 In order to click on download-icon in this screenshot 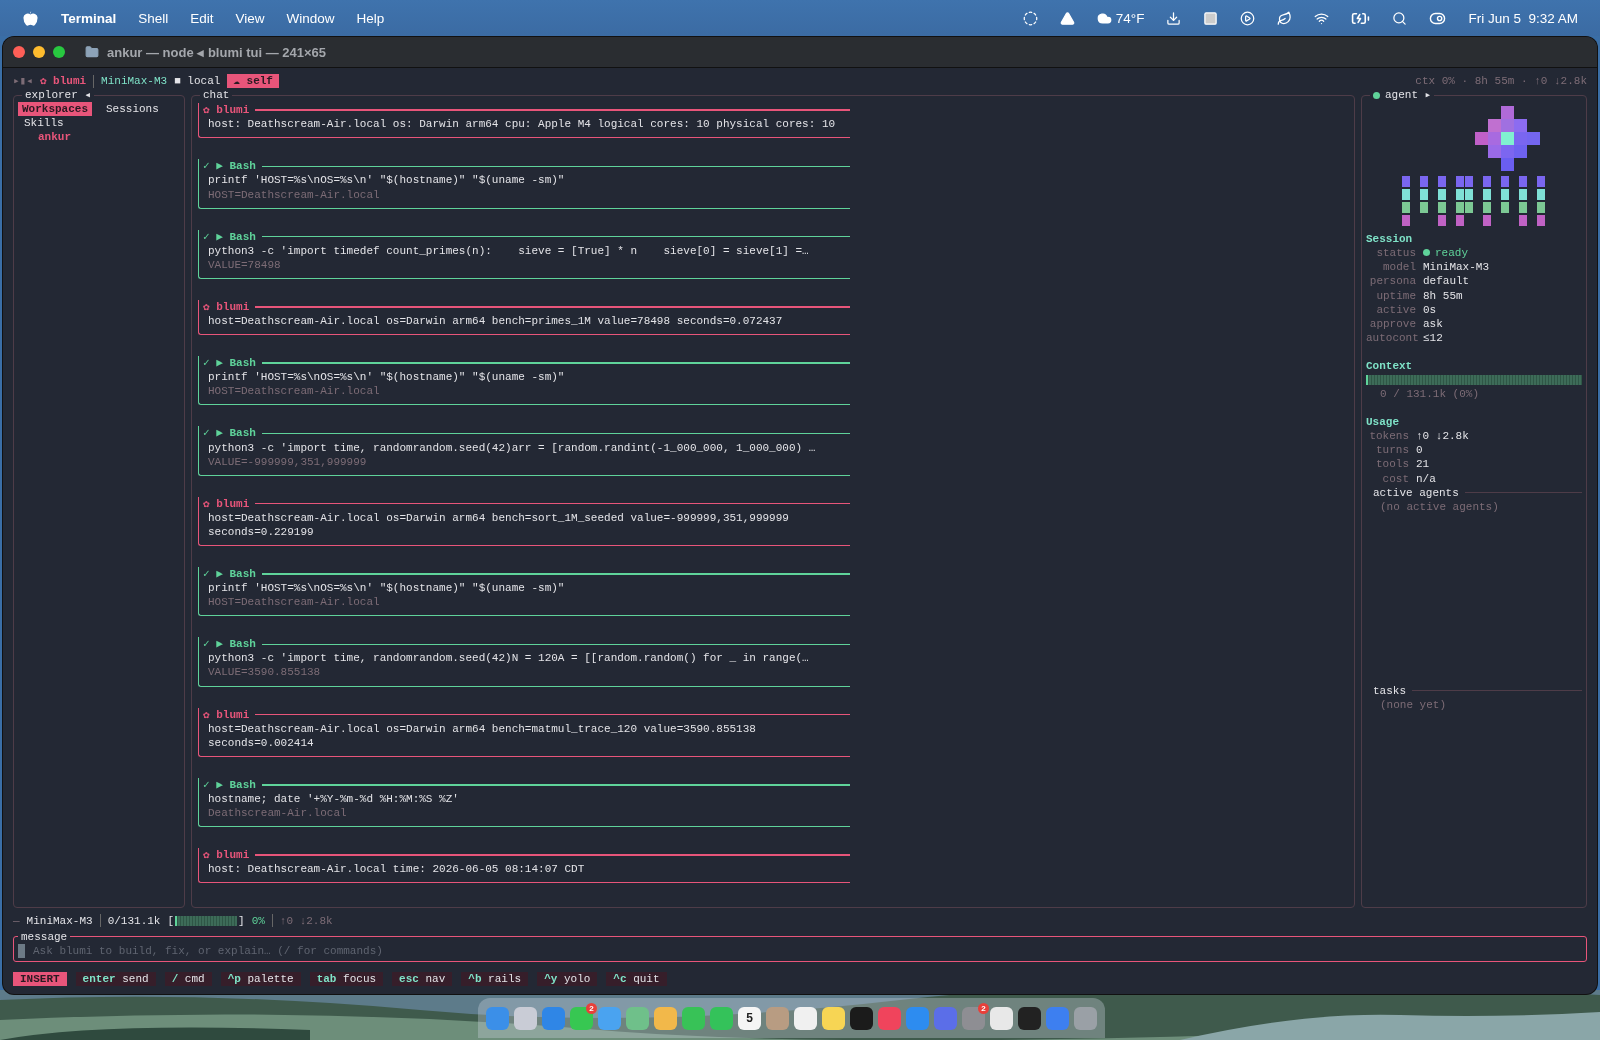, I will do `click(1174, 18)`.